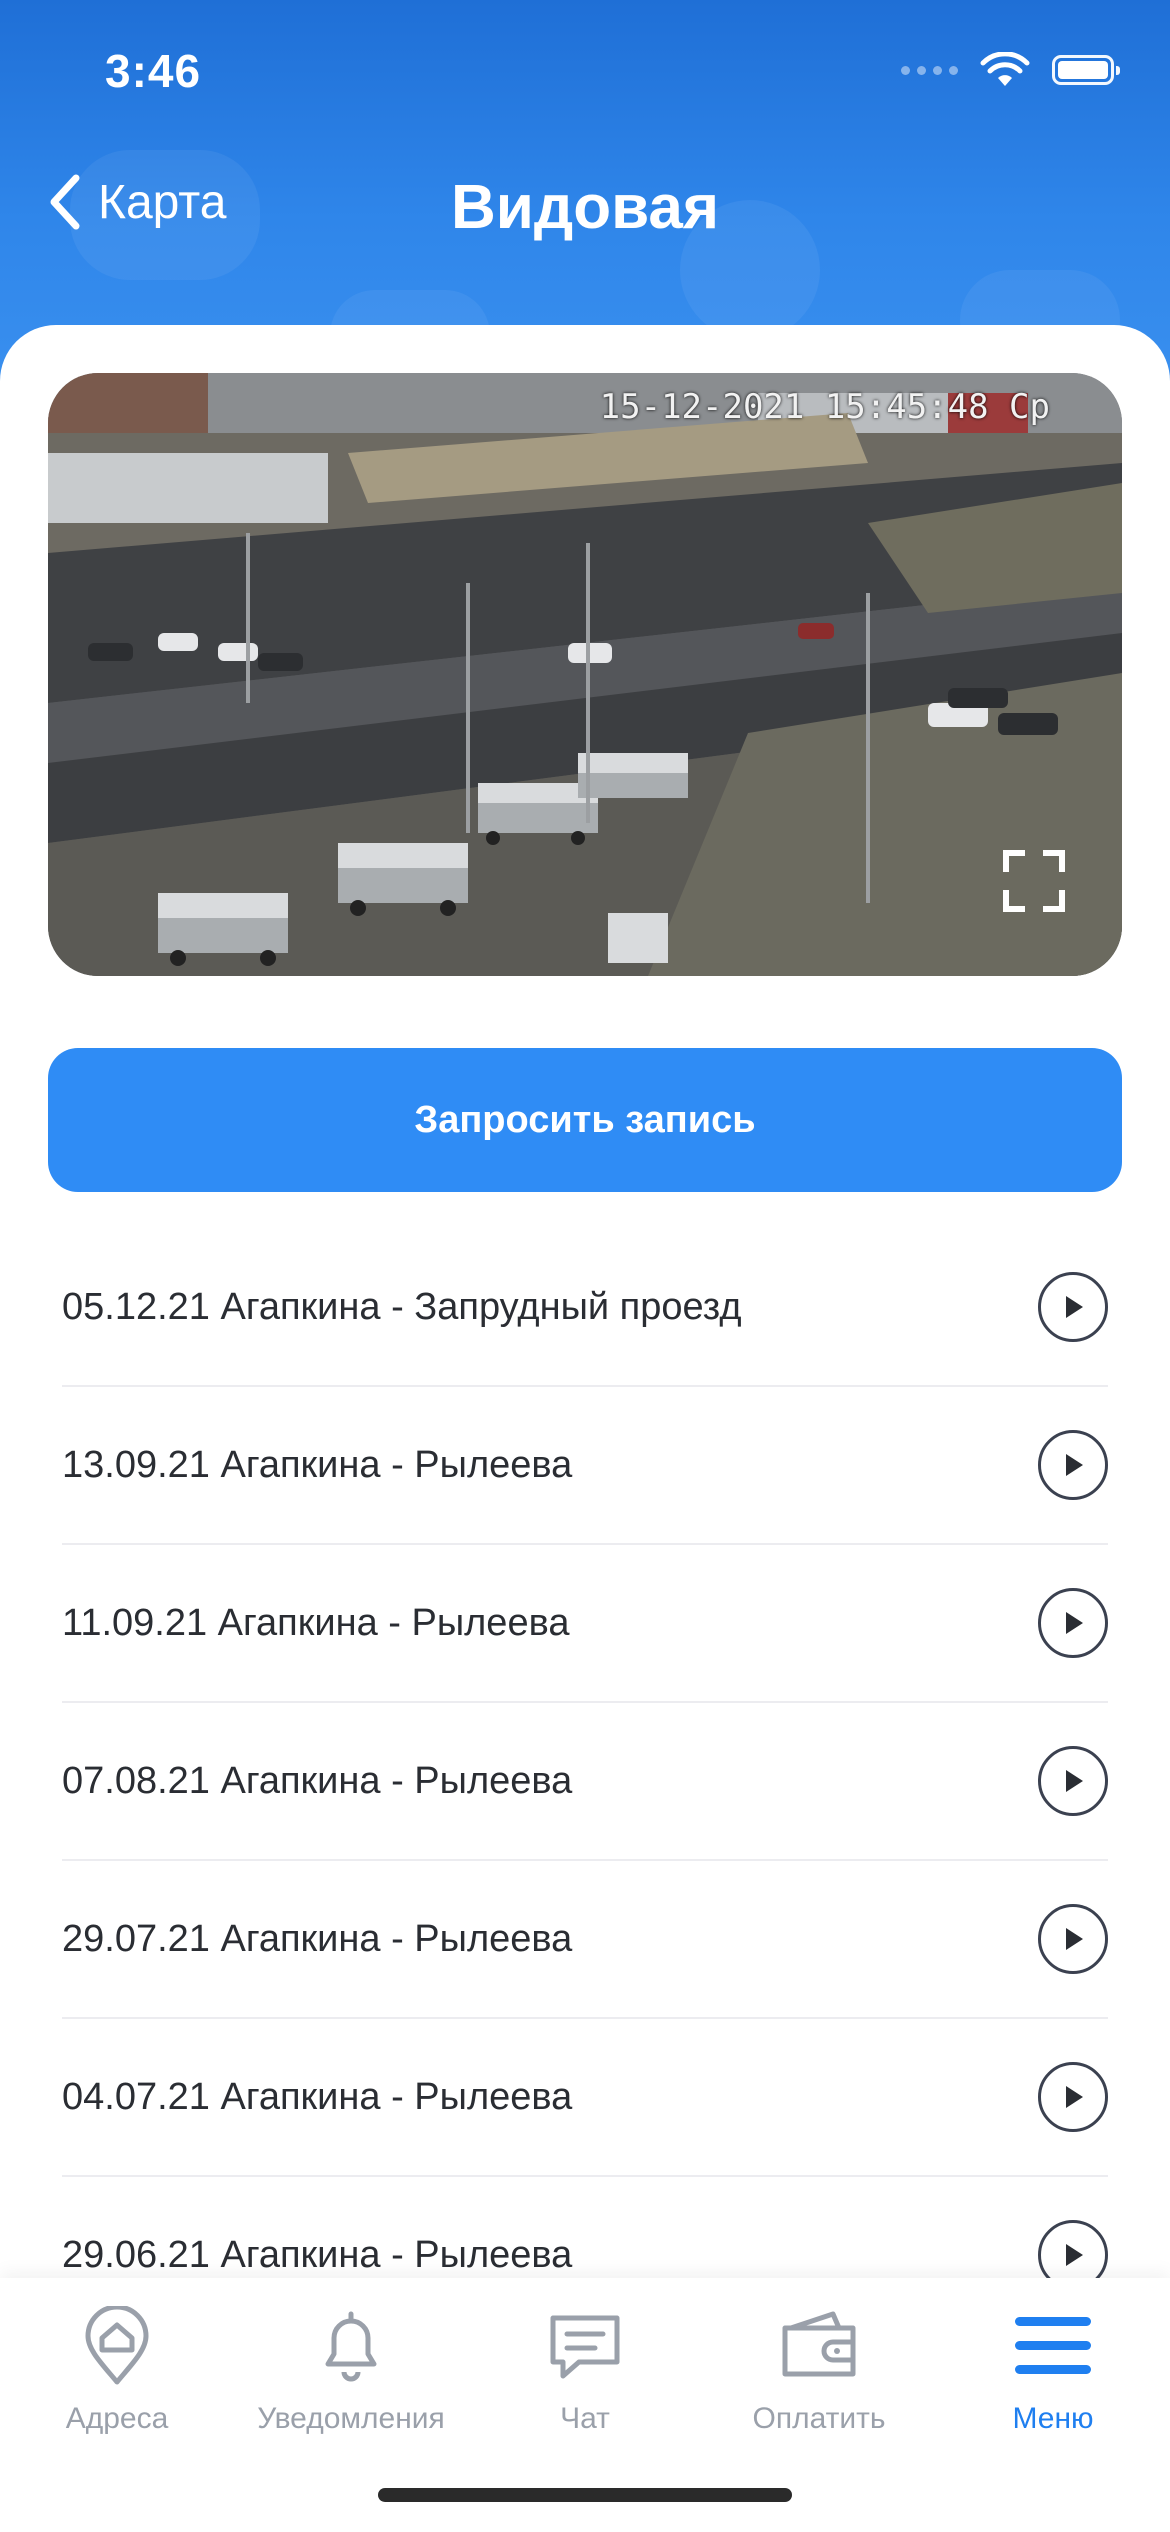 The height and width of the screenshot is (2532, 1170). What do you see at coordinates (317, 1464) in the screenshot?
I see `recording-title: 13.09.21 Агапкина - Рылеева` at bounding box center [317, 1464].